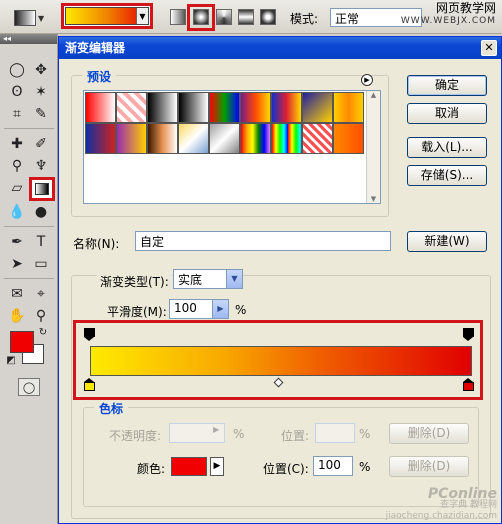  What do you see at coordinates (17, 70) in the screenshot?
I see `marquee-icon: ◯` at bounding box center [17, 70].